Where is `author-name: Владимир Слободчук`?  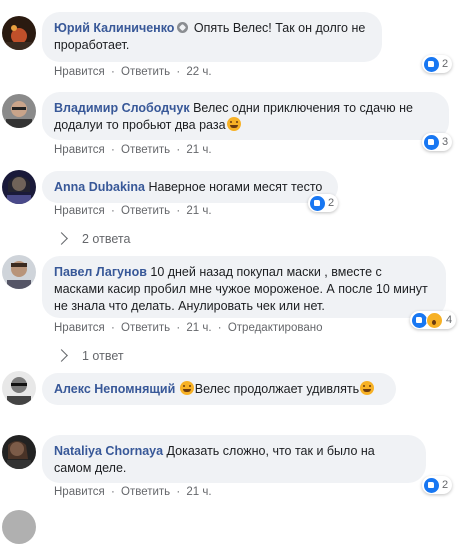
author-name: Владимир Слободчук is located at coordinates (122, 108).